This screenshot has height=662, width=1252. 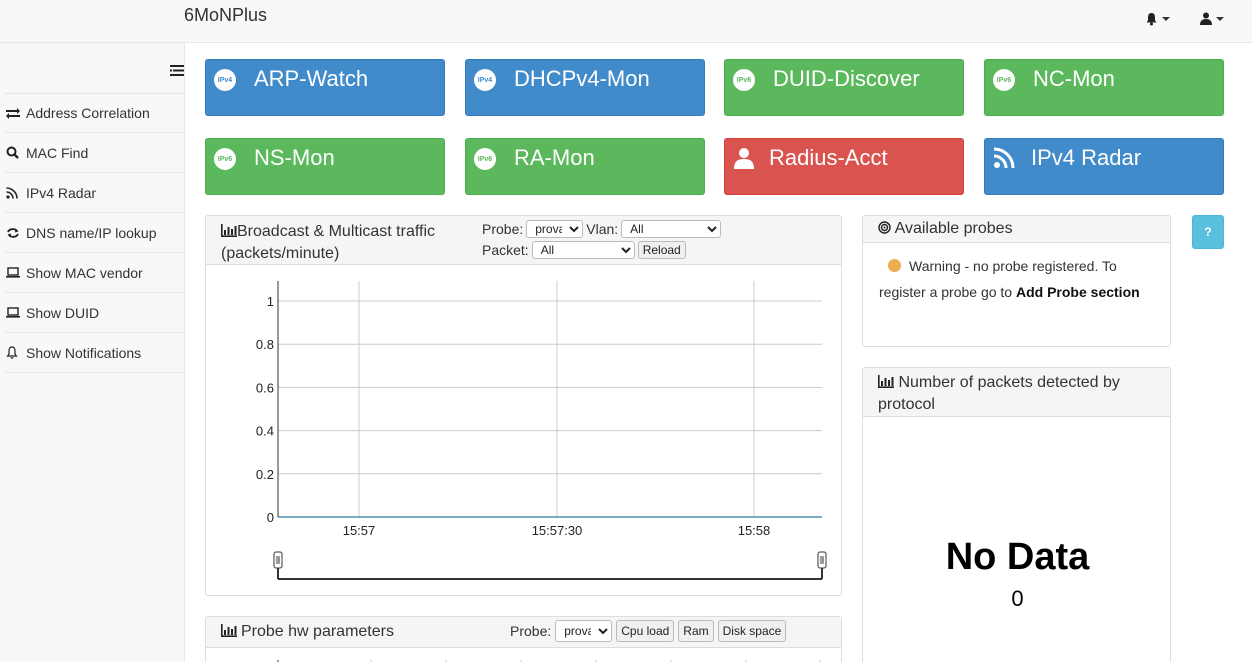 I want to click on refresh-icon, so click(x=13, y=232).